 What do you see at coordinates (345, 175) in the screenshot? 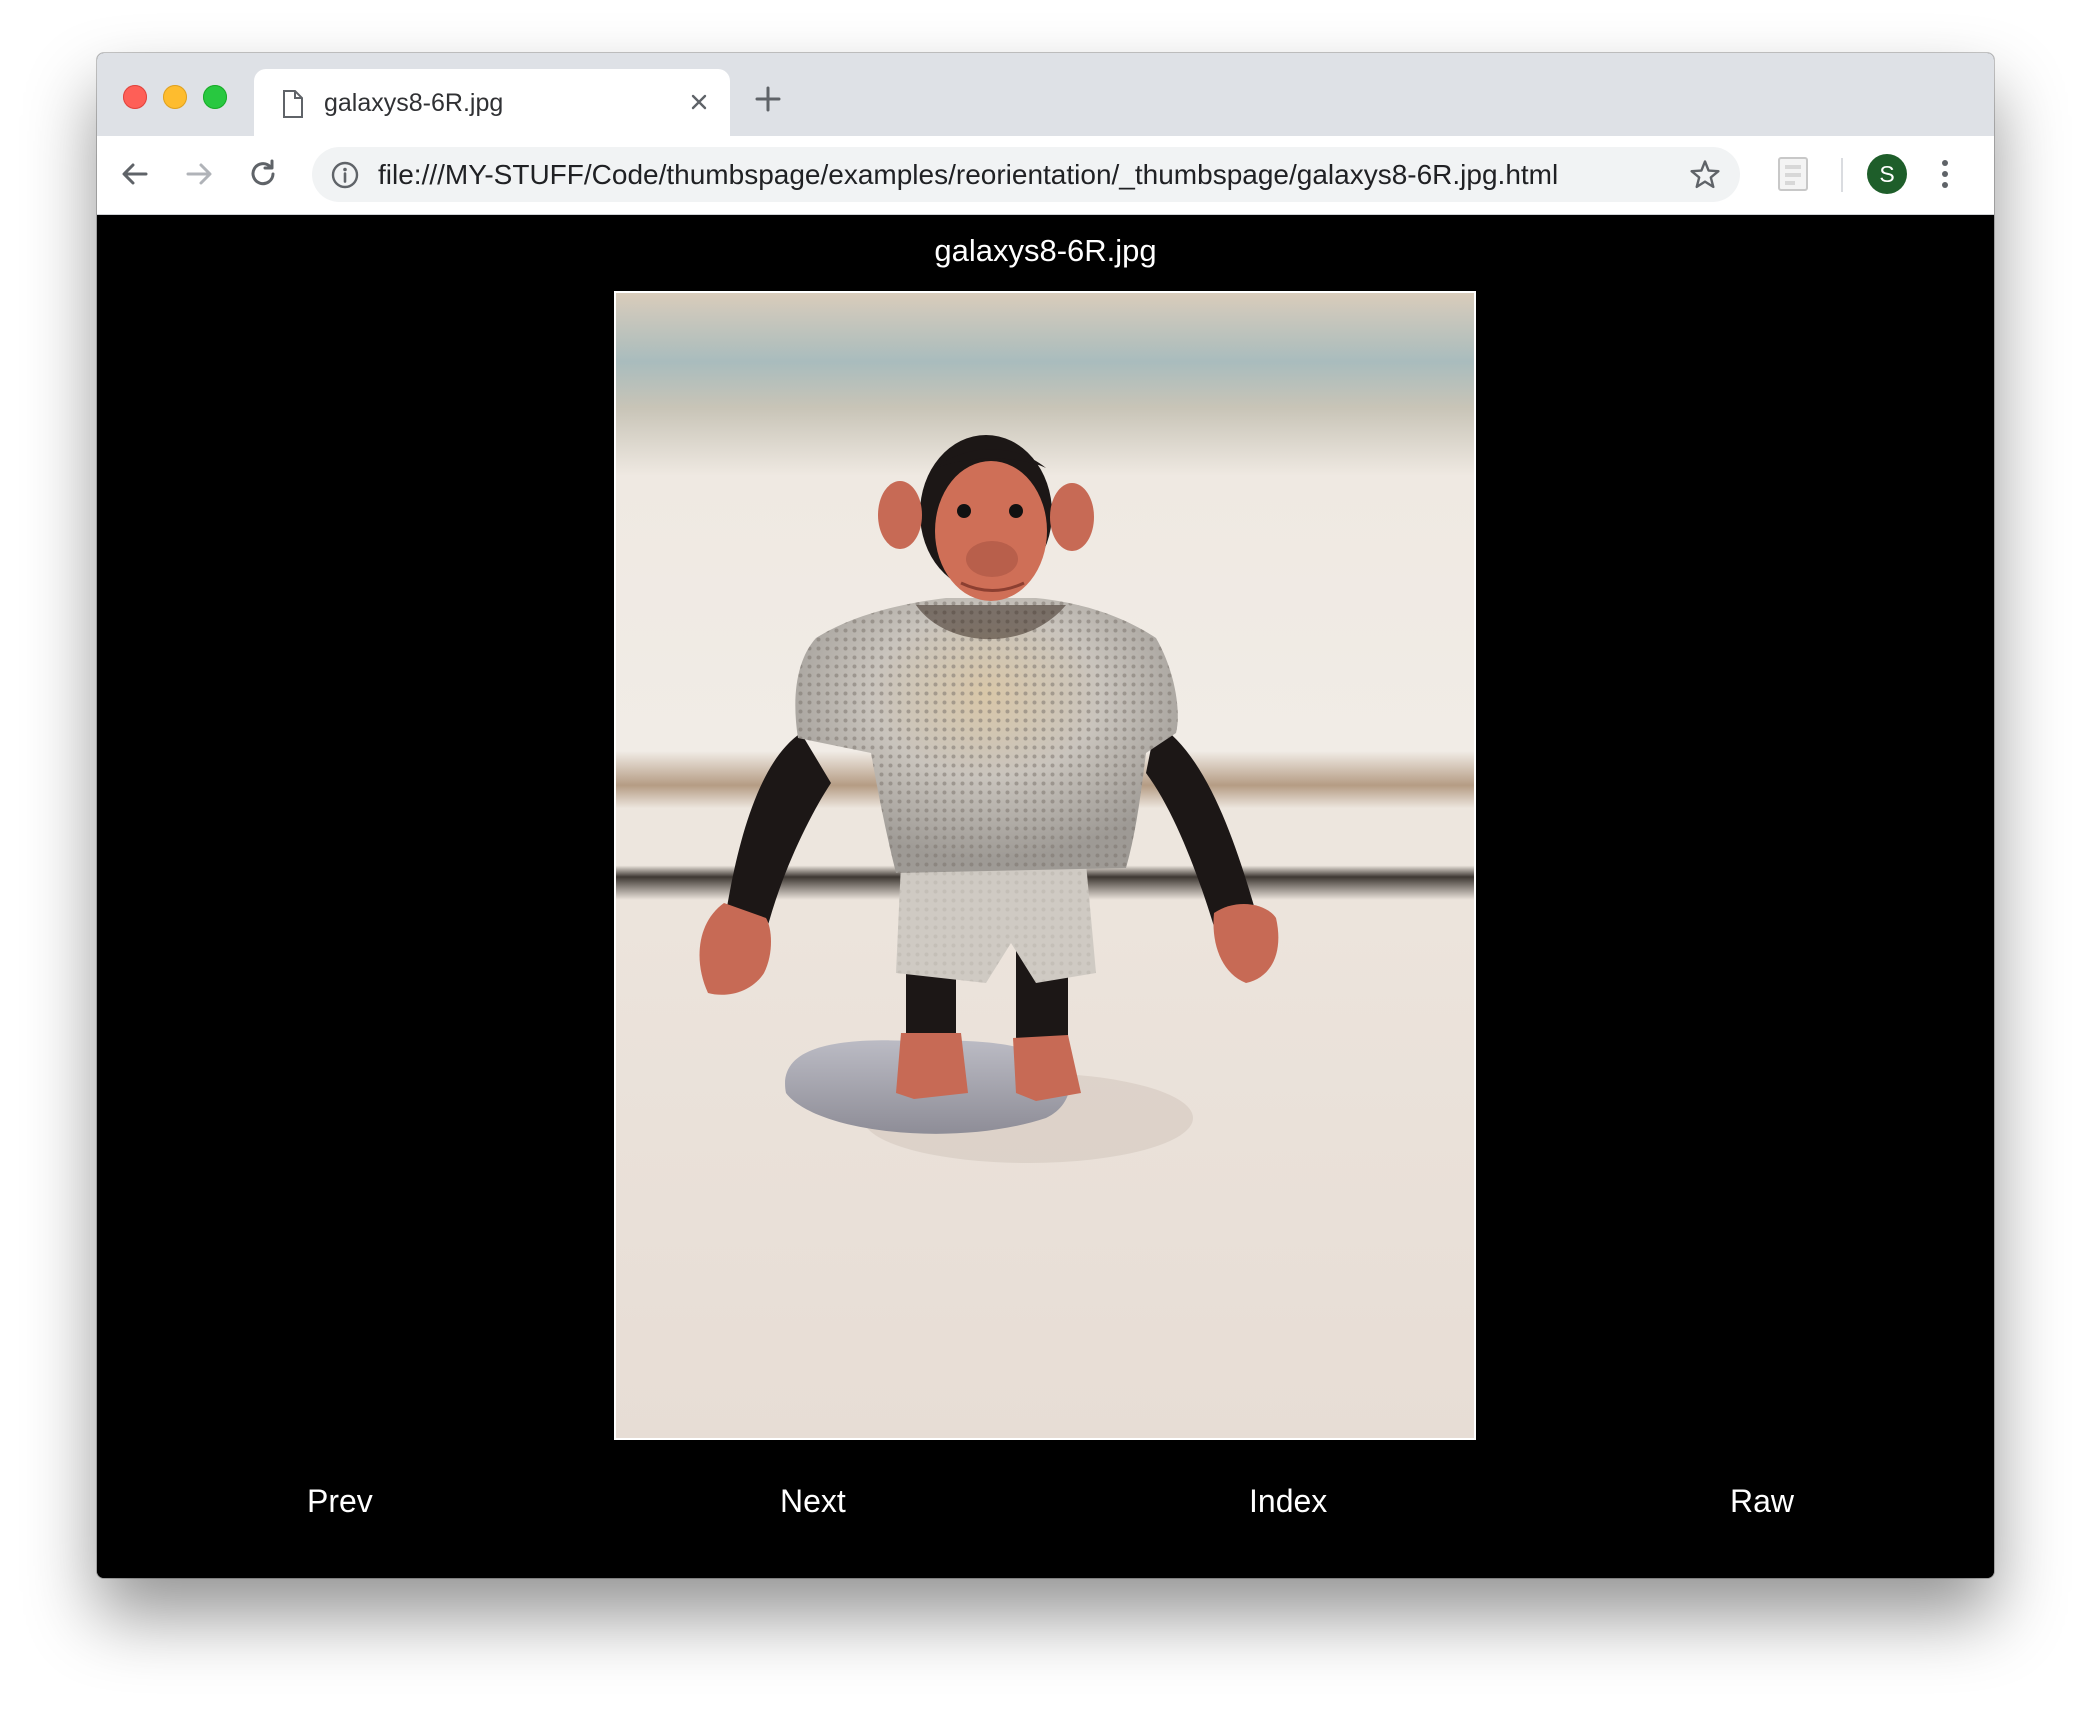
I see `info-icon` at bounding box center [345, 175].